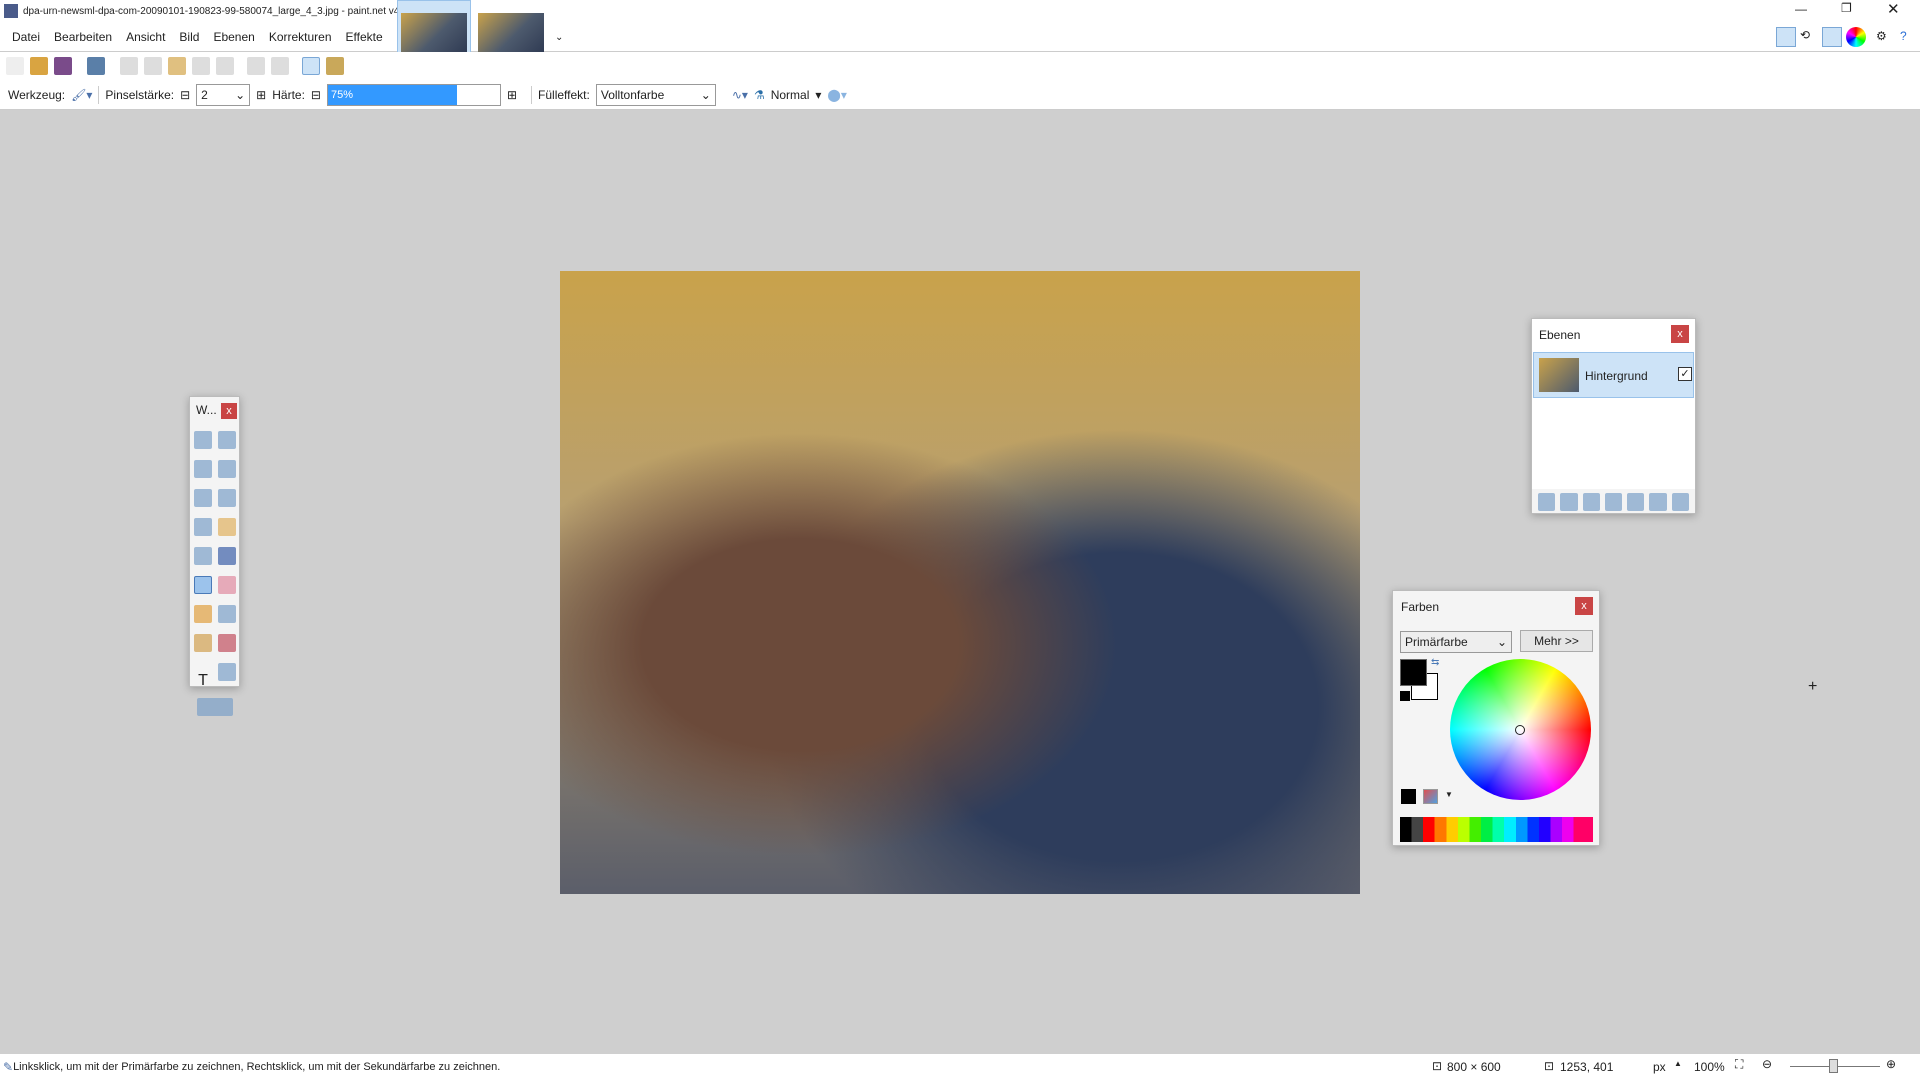 This screenshot has height=1080, width=1920. I want to click on print-icon, so click(96, 66).